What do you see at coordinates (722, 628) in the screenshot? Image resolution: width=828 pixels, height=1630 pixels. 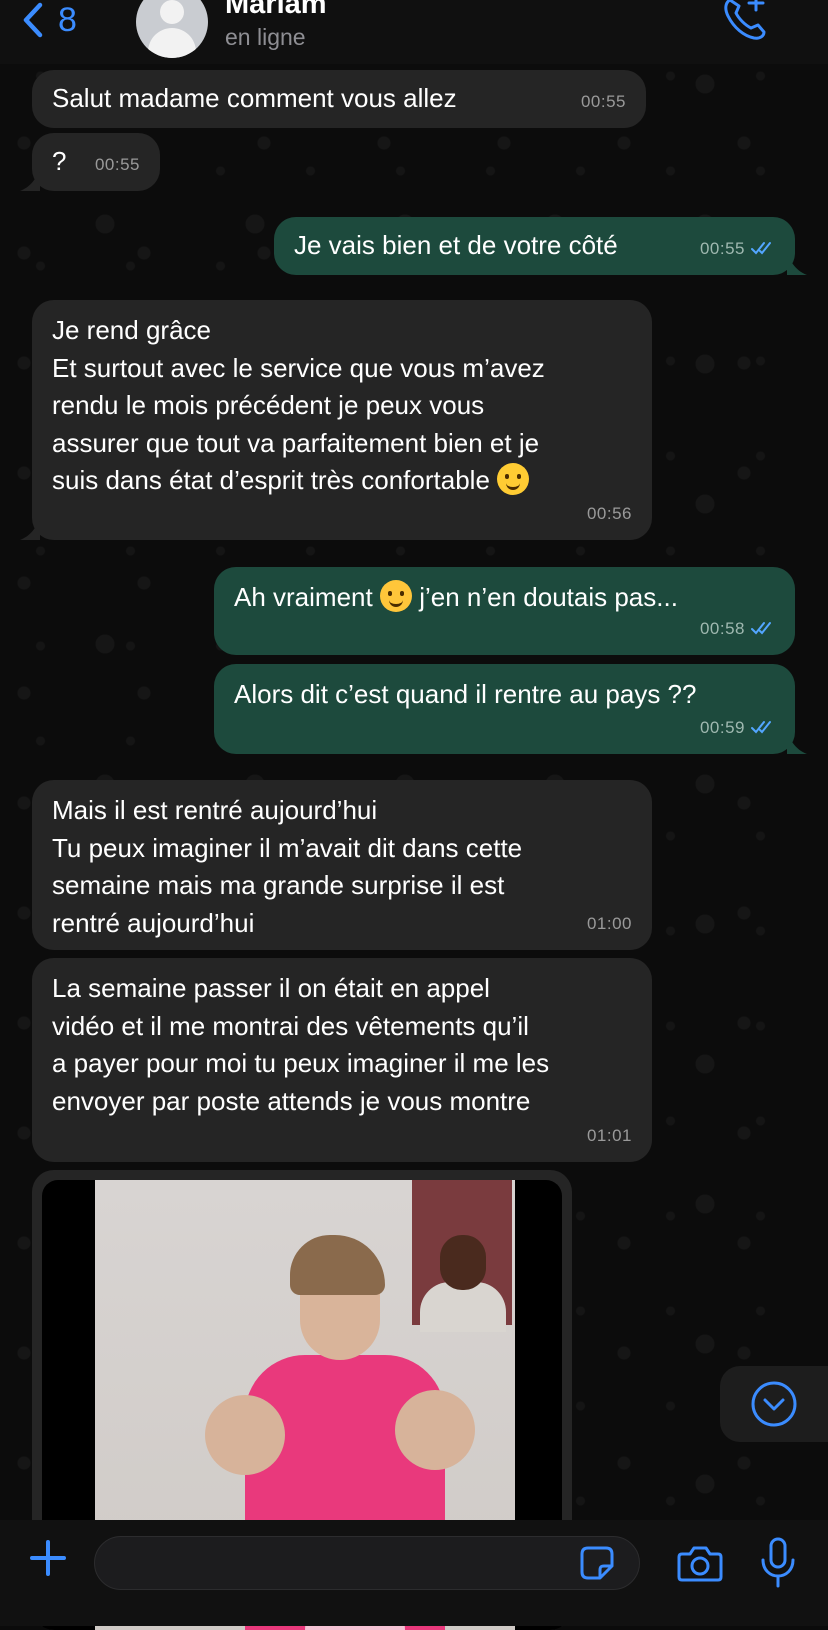 I see `message-time: 00:58` at bounding box center [722, 628].